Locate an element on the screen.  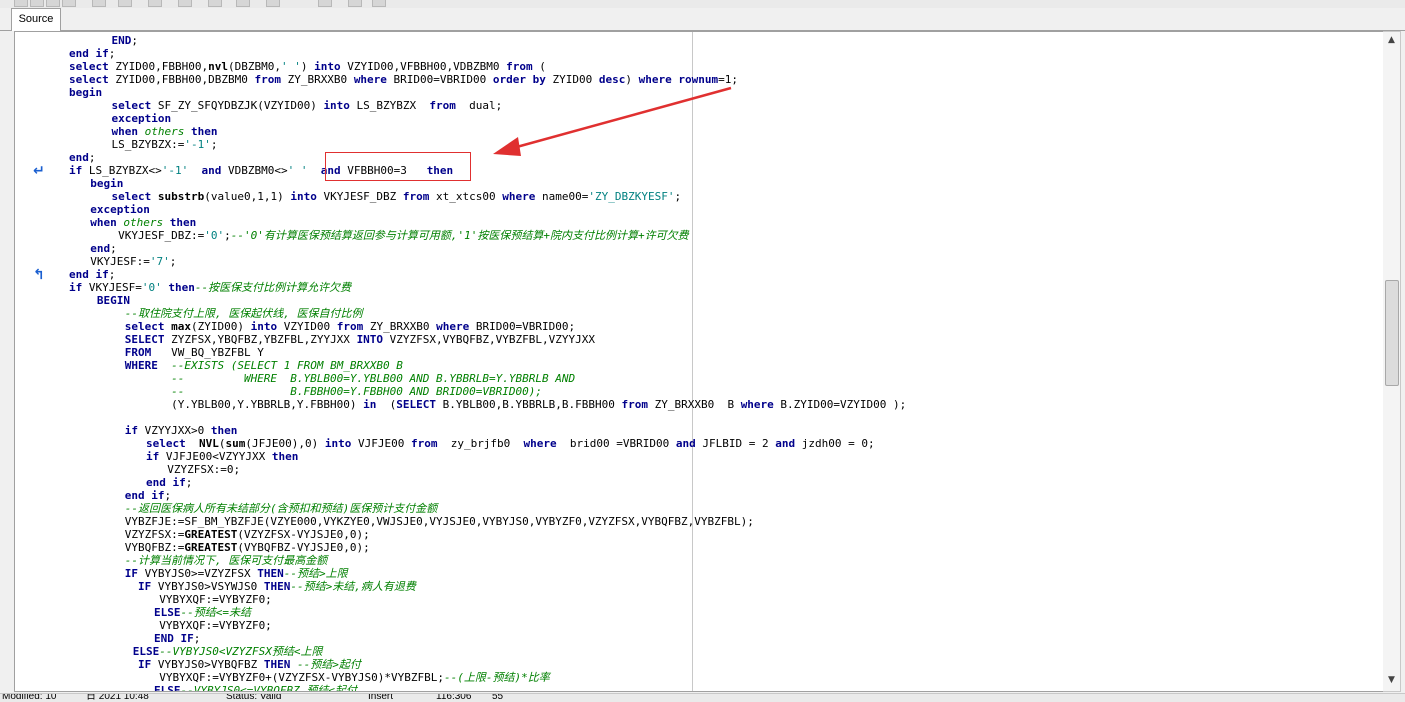
tab-bar: Source is located at coordinates (702, 19).